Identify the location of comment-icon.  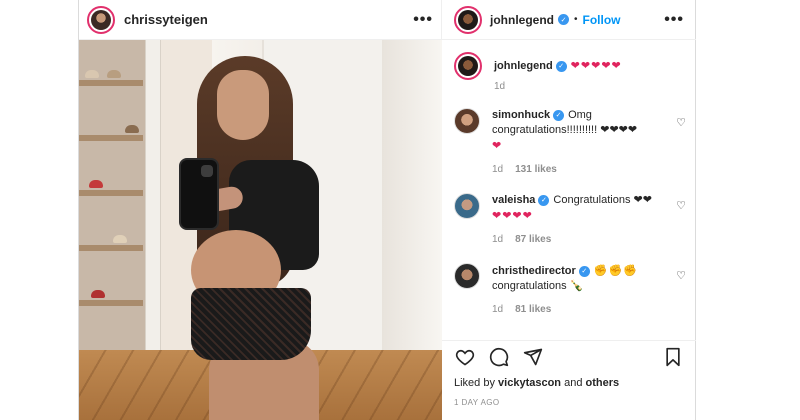
(499, 357).